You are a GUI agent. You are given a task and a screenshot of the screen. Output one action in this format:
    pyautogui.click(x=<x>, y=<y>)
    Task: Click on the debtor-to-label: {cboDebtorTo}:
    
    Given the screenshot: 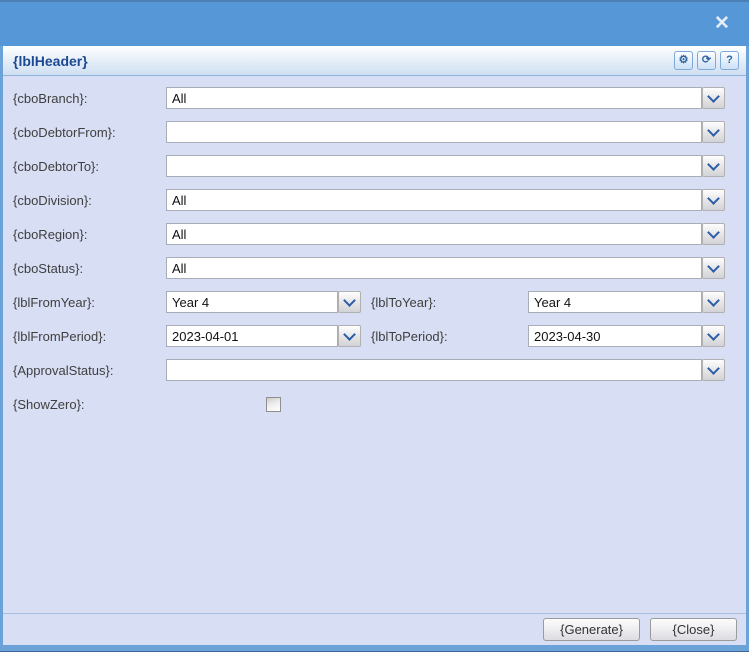 What is the action you would take?
    pyautogui.click(x=56, y=166)
    